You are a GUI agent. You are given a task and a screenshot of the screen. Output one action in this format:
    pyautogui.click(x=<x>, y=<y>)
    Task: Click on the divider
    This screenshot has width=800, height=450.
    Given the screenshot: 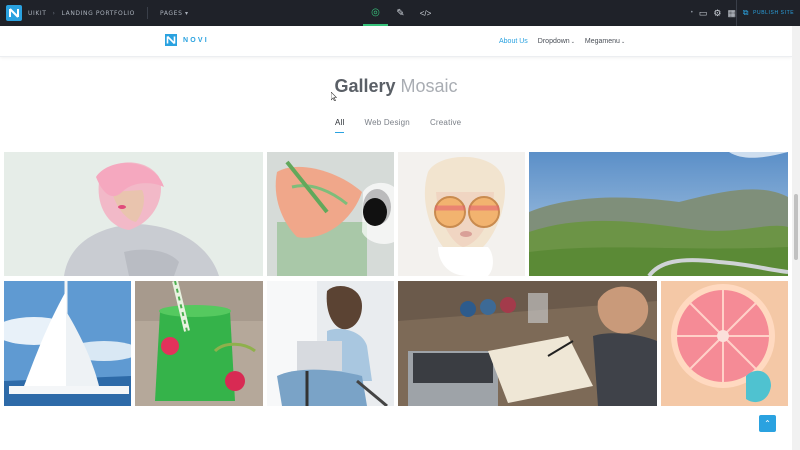 What is the action you would take?
    pyautogui.click(x=147, y=13)
    